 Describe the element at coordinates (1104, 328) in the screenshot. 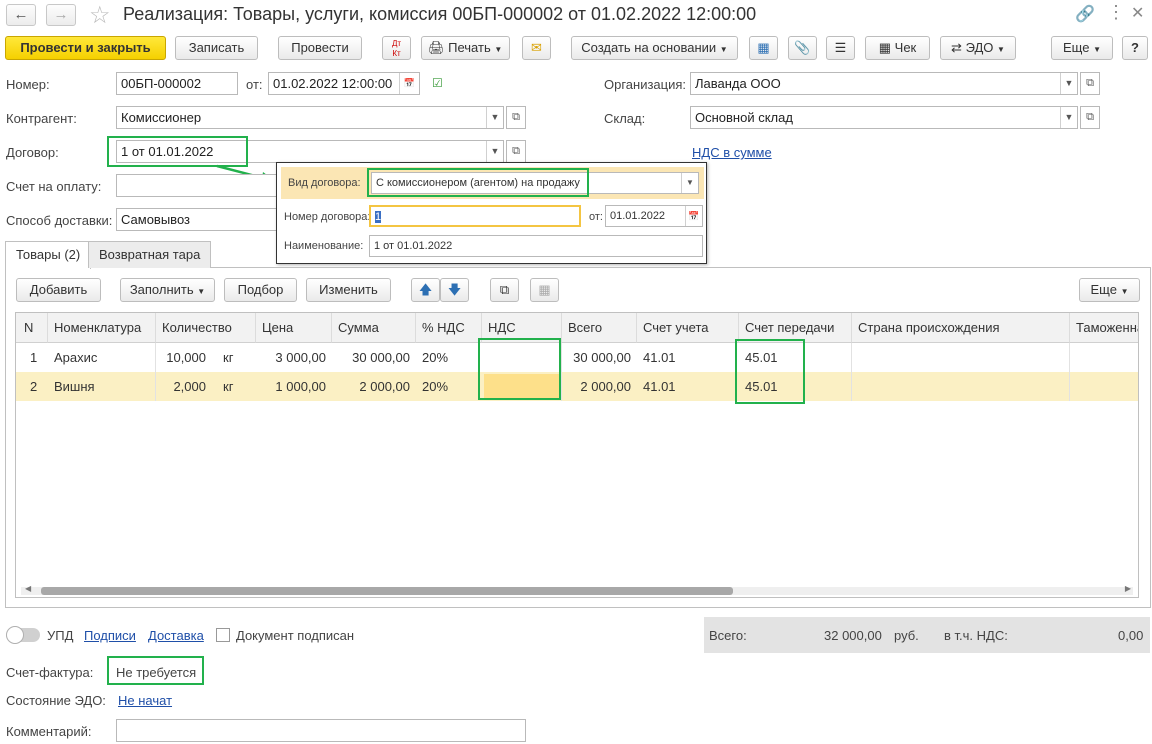

I see `column-header-customs: Таможенна` at that location.